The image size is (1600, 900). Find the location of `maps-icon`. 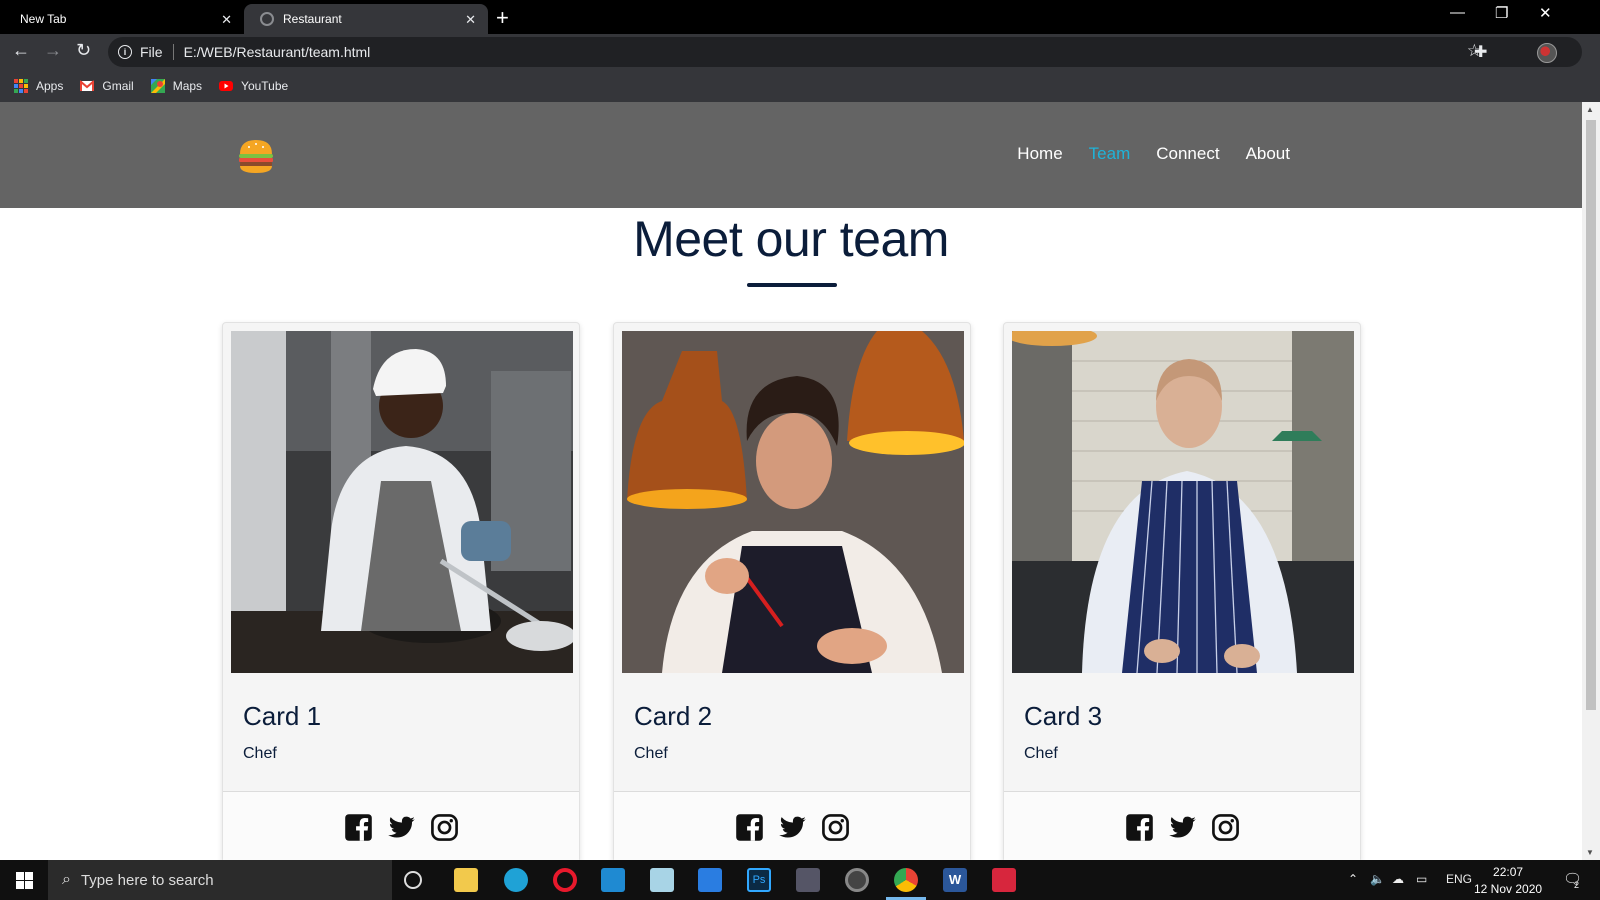

maps-icon is located at coordinates (157, 86).